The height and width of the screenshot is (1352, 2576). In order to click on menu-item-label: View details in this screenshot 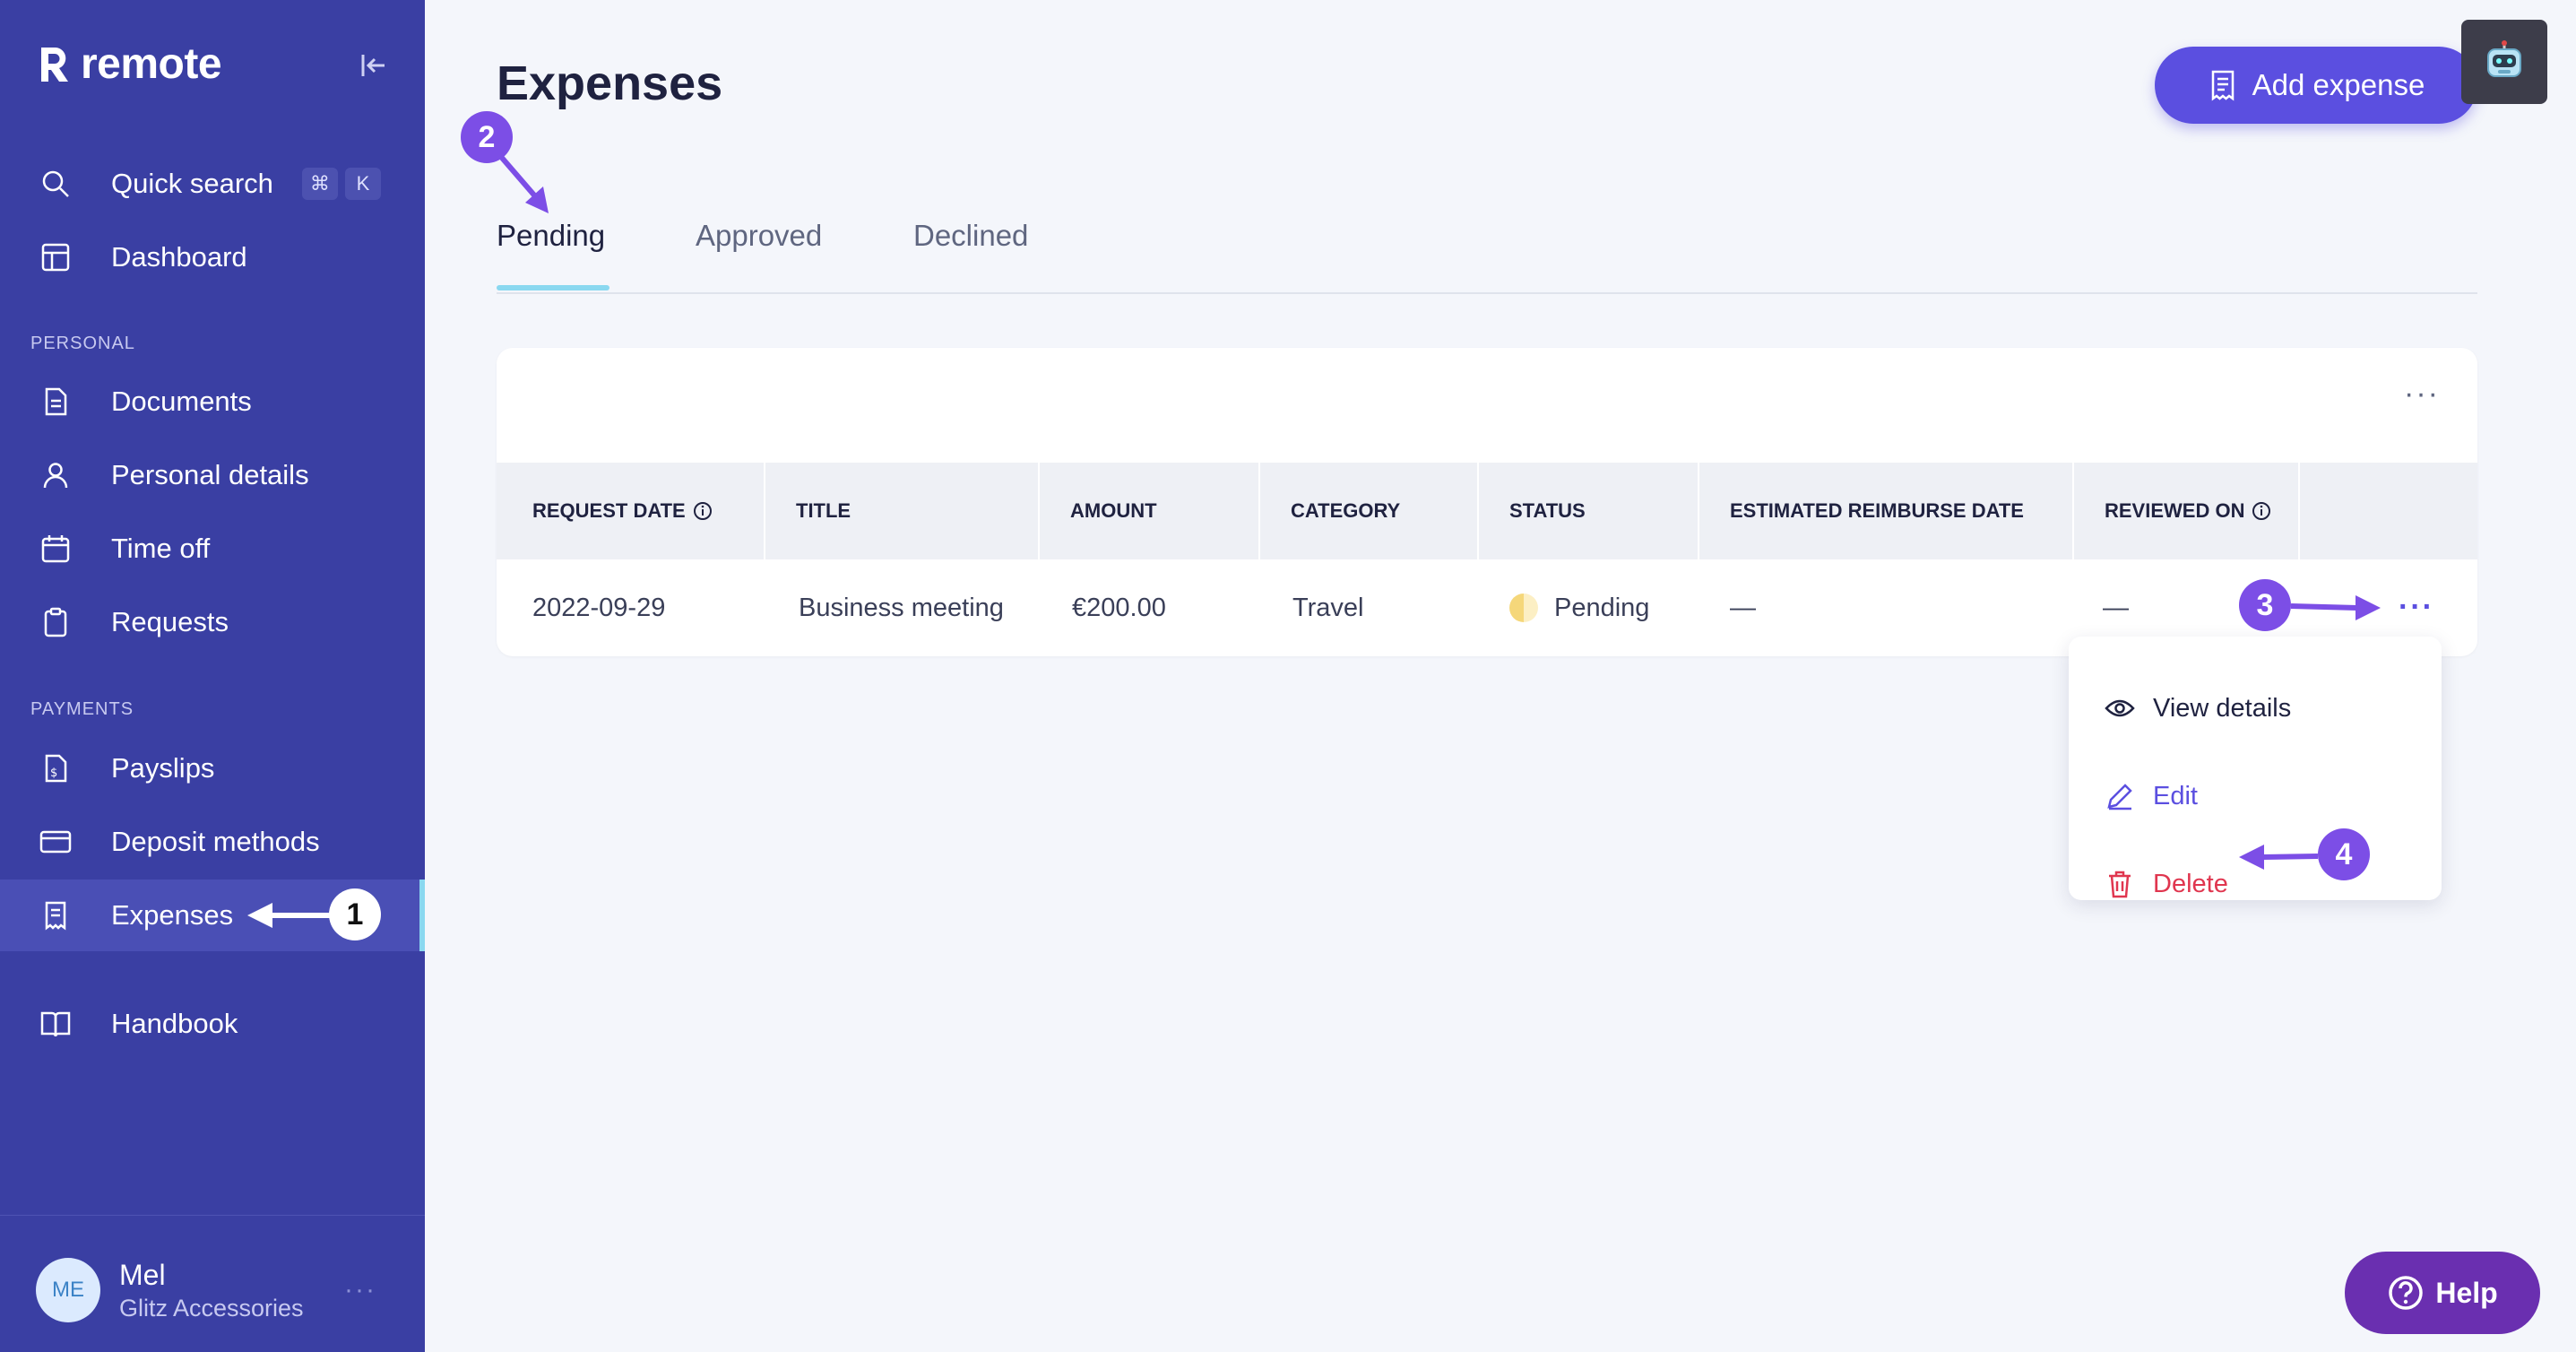, I will do `click(2222, 708)`.